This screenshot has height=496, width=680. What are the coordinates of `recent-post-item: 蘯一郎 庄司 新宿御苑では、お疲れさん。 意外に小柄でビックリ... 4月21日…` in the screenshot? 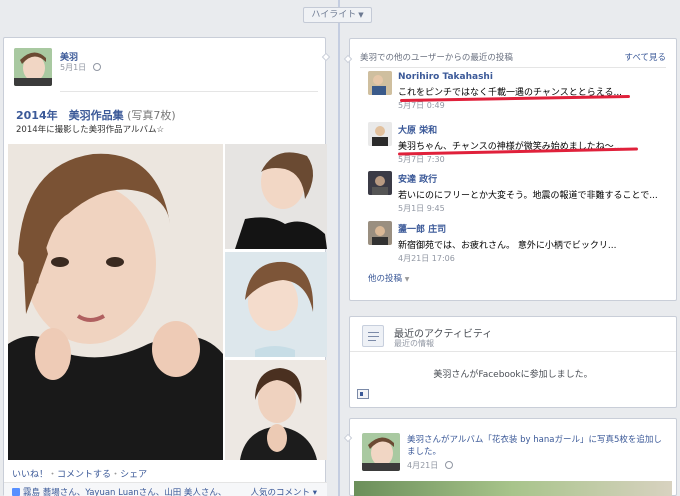 It's located at (539, 243).